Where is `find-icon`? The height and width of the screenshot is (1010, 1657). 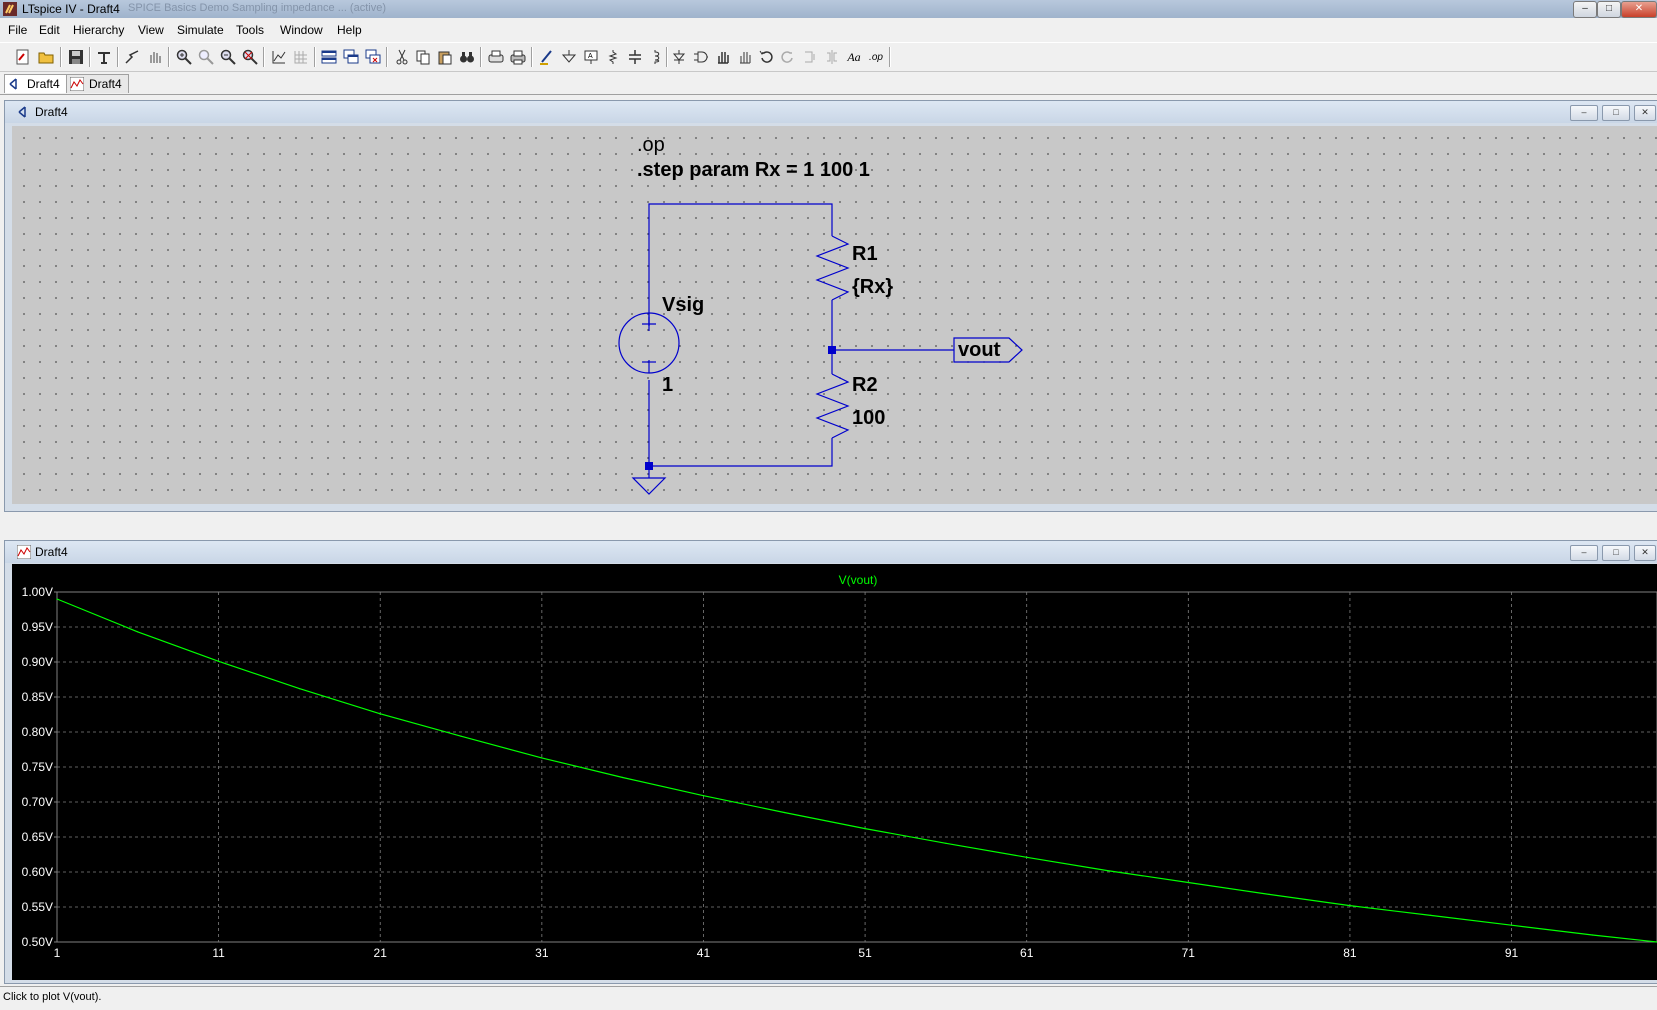 find-icon is located at coordinates (467, 57).